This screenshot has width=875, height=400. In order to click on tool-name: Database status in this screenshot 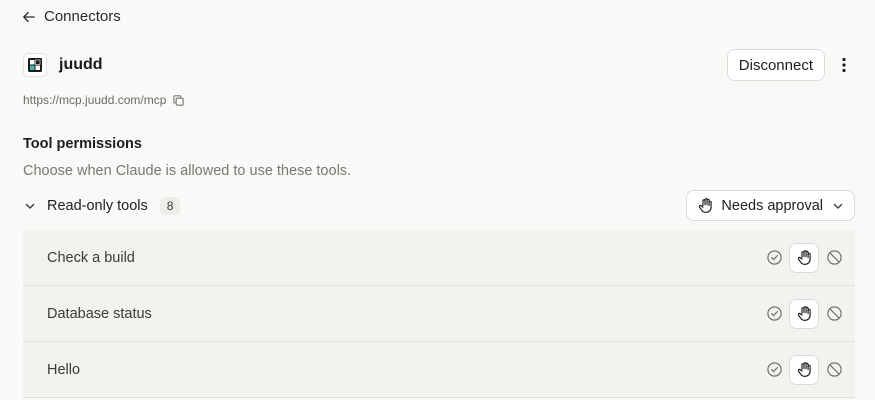, I will do `click(99, 313)`.